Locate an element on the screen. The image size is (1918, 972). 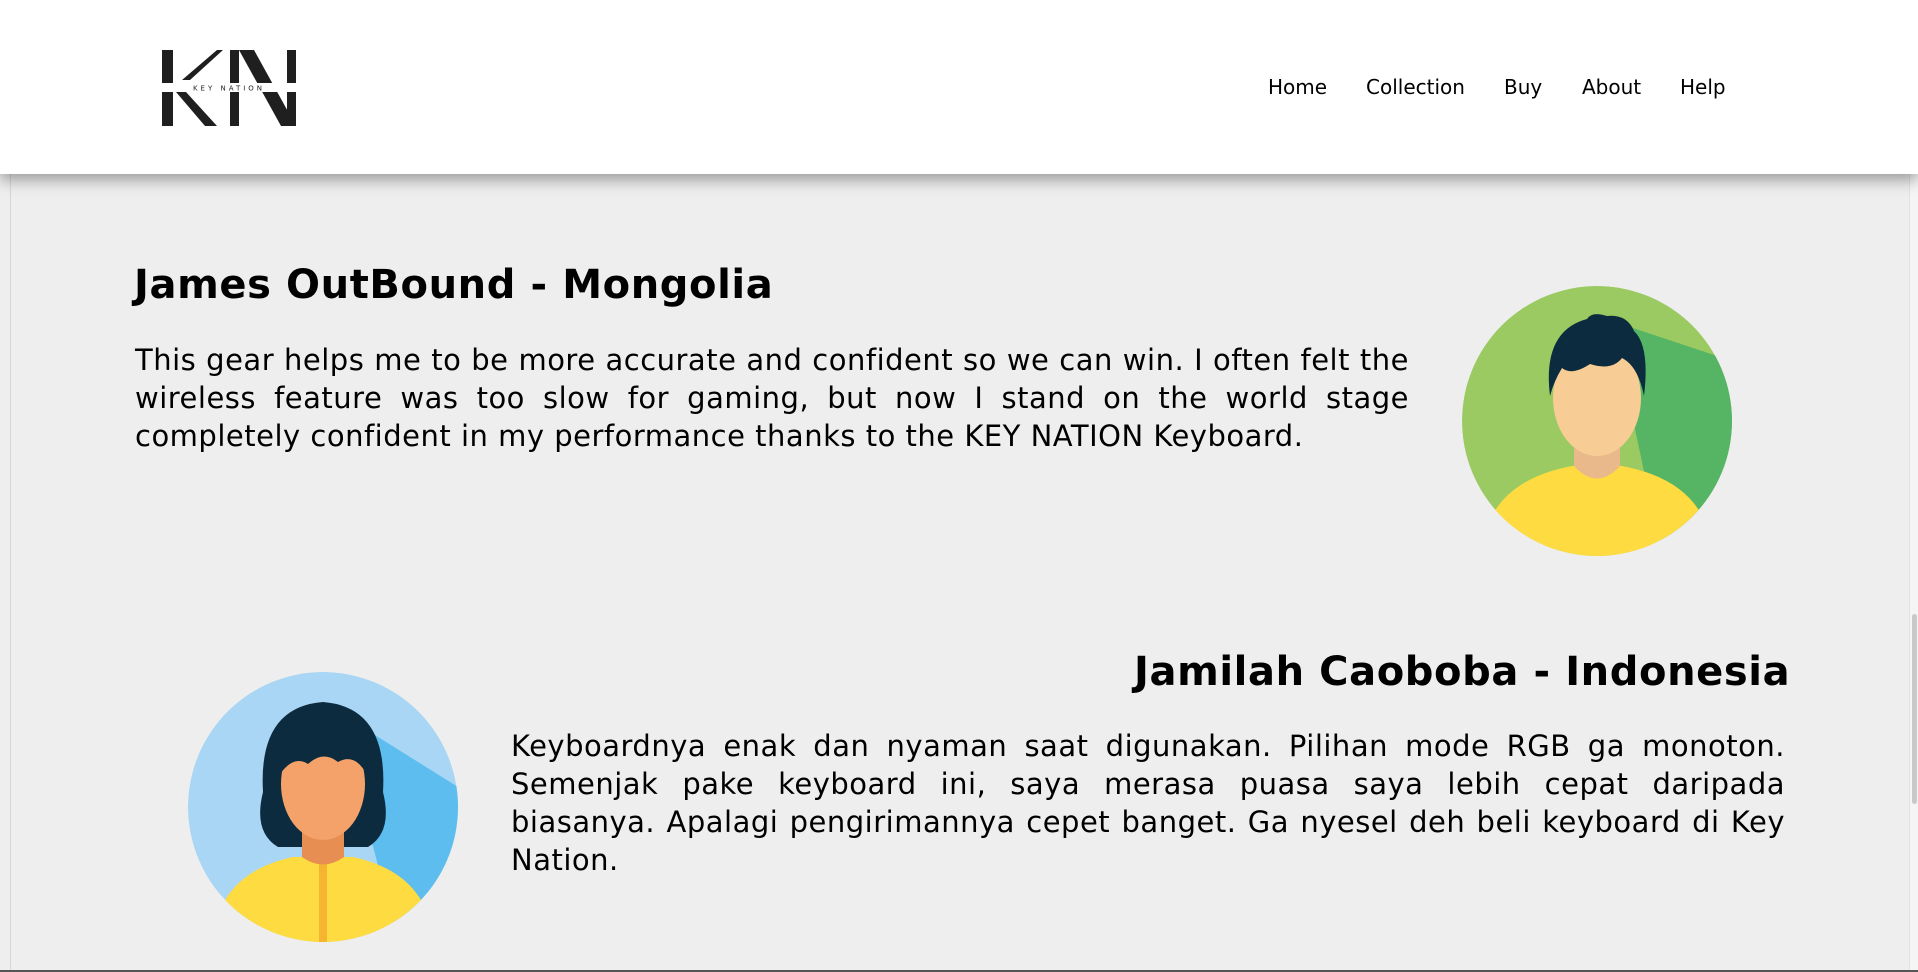
nav-about: About is located at coordinates (1611, 87).